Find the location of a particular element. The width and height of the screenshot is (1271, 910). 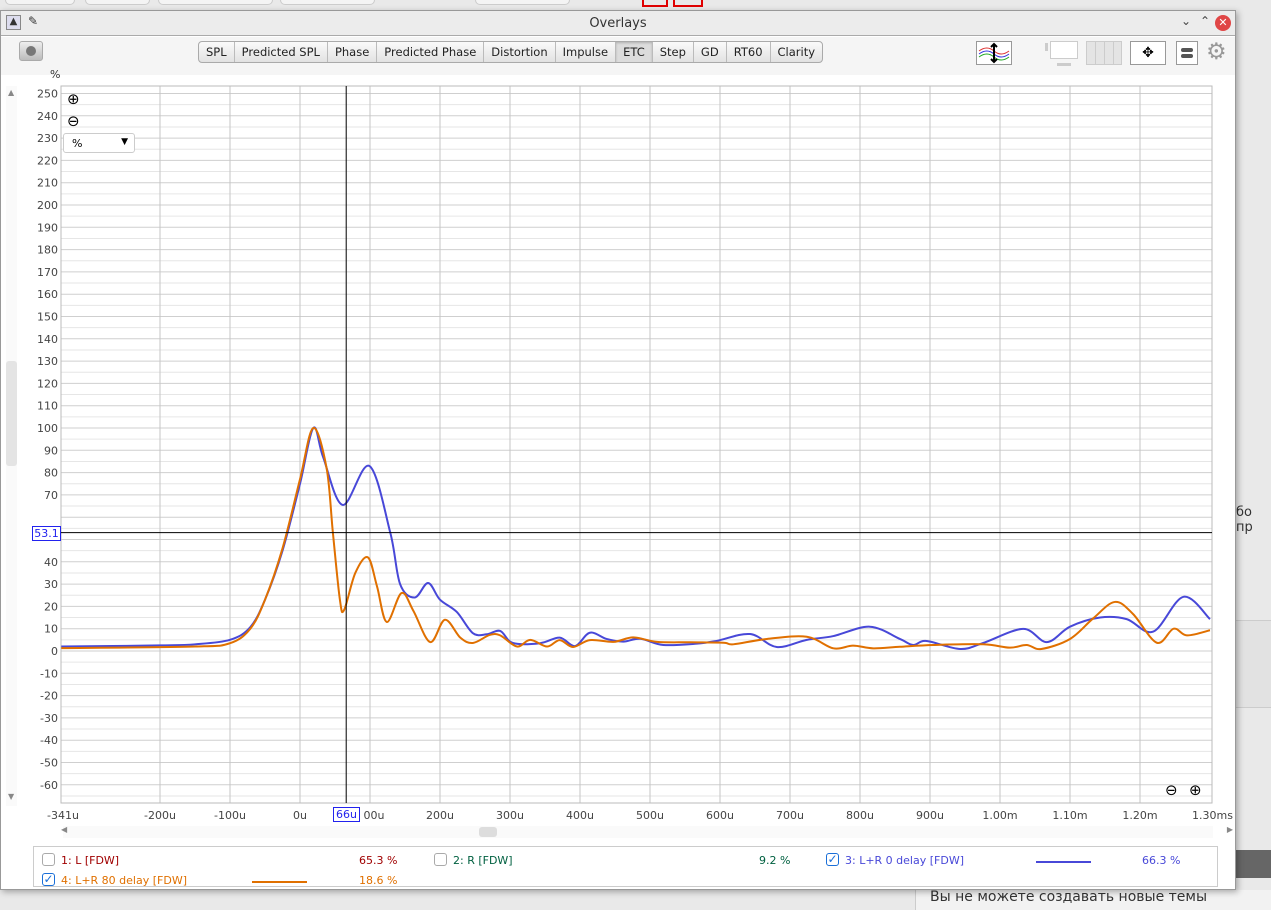

chevron-down-icon: ▼ is located at coordinates (124, 142).